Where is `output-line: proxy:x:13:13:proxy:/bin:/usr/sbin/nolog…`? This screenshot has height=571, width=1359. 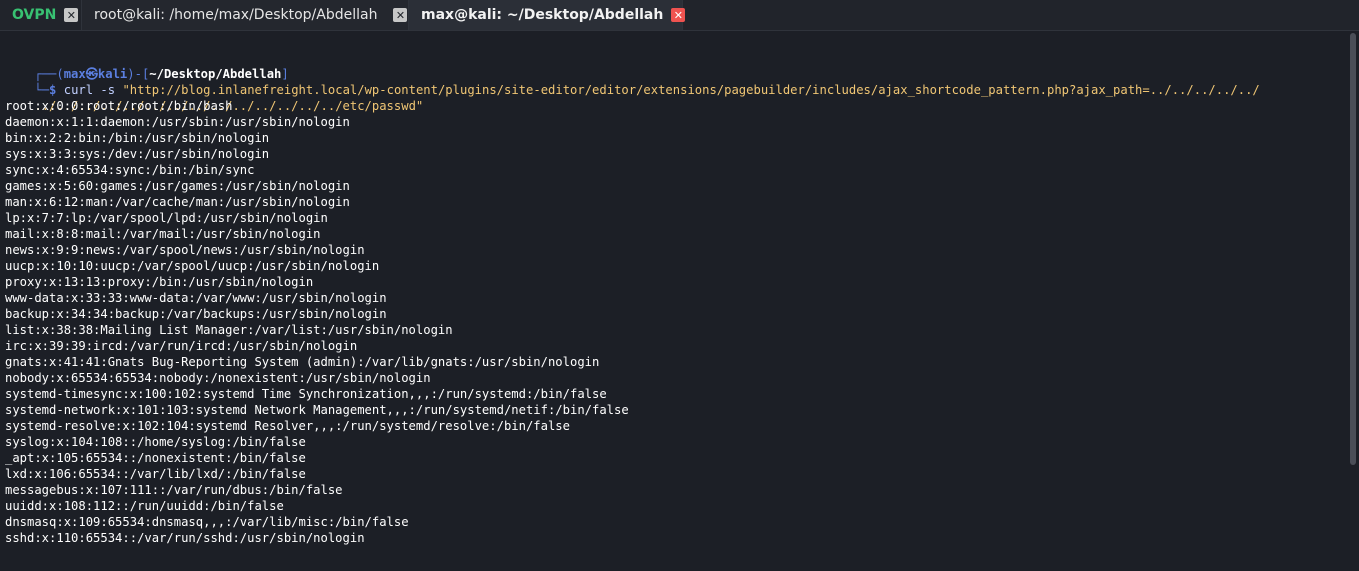
output-line: proxy:x:13:13:proxy:/bin:/usr/sbin/nolog… is located at coordinates (159, 282).